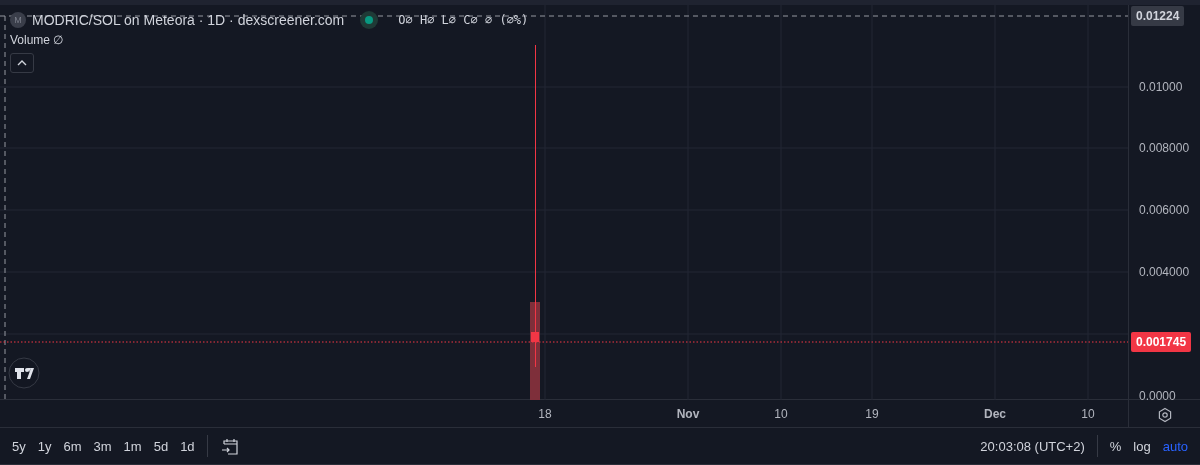 Image resolution: width=1200 pixels, height=465 pixels. What do you see at coordinates (1165, 415) in the screenshot?
I see `settings-icon` at bounding box center [1165, 415].